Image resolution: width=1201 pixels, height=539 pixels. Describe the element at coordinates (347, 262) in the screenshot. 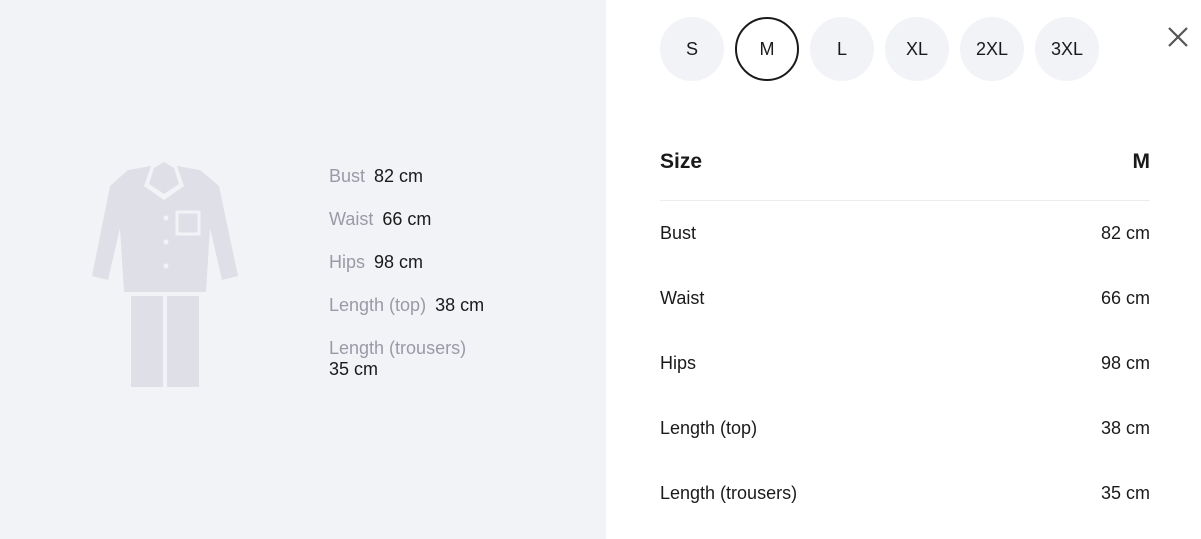

I see `summary-label: Hips` at that location.